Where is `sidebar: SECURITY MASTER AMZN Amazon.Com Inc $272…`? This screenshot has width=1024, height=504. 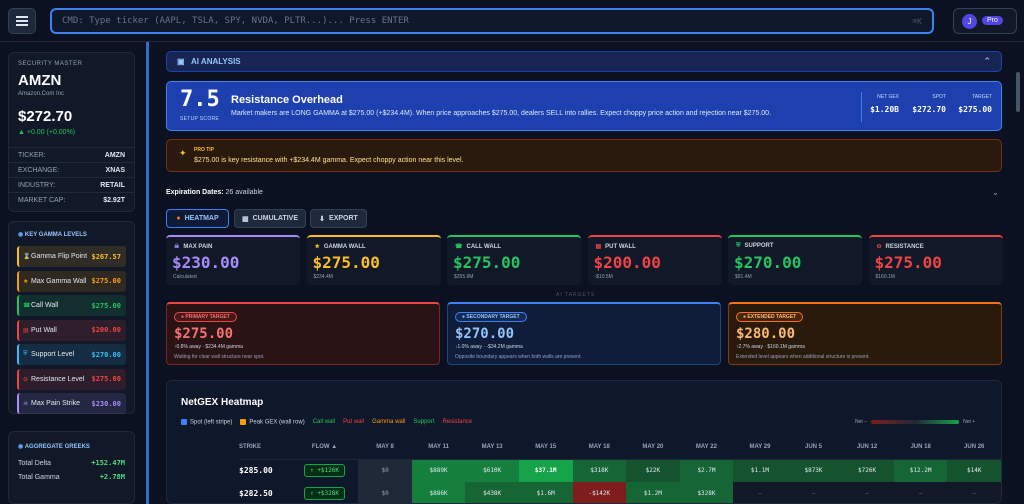
sidebar: SECURITY MASTER AMZN Amazon.Com Inc $272… is located at coordinates (72, 273).